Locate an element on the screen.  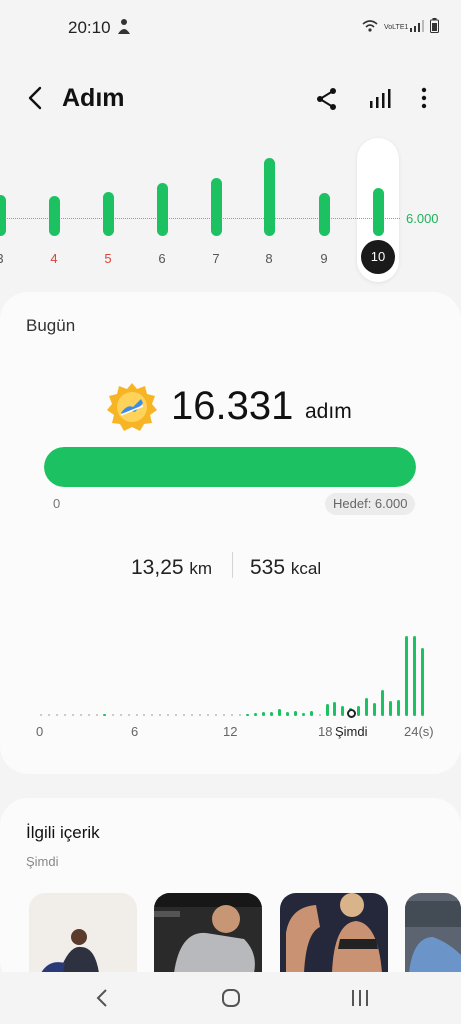
hourly-tick-label: 0 is located at coordinates (40, 731).